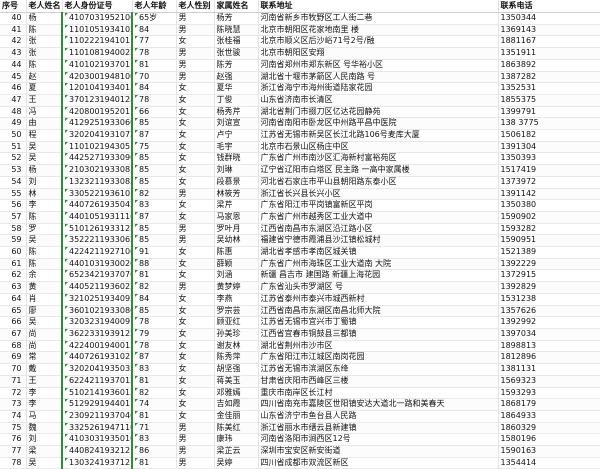  Describe the element at coordinates (13, 112) in the screenshot. I see `row-number-cell: 48` at that location.